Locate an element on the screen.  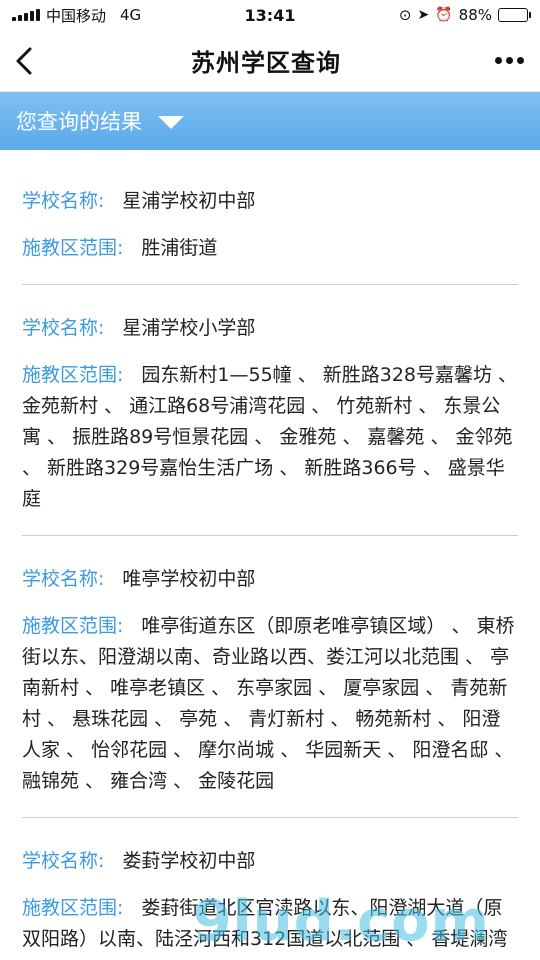
battery-icon is located at coordinates (514, 15).